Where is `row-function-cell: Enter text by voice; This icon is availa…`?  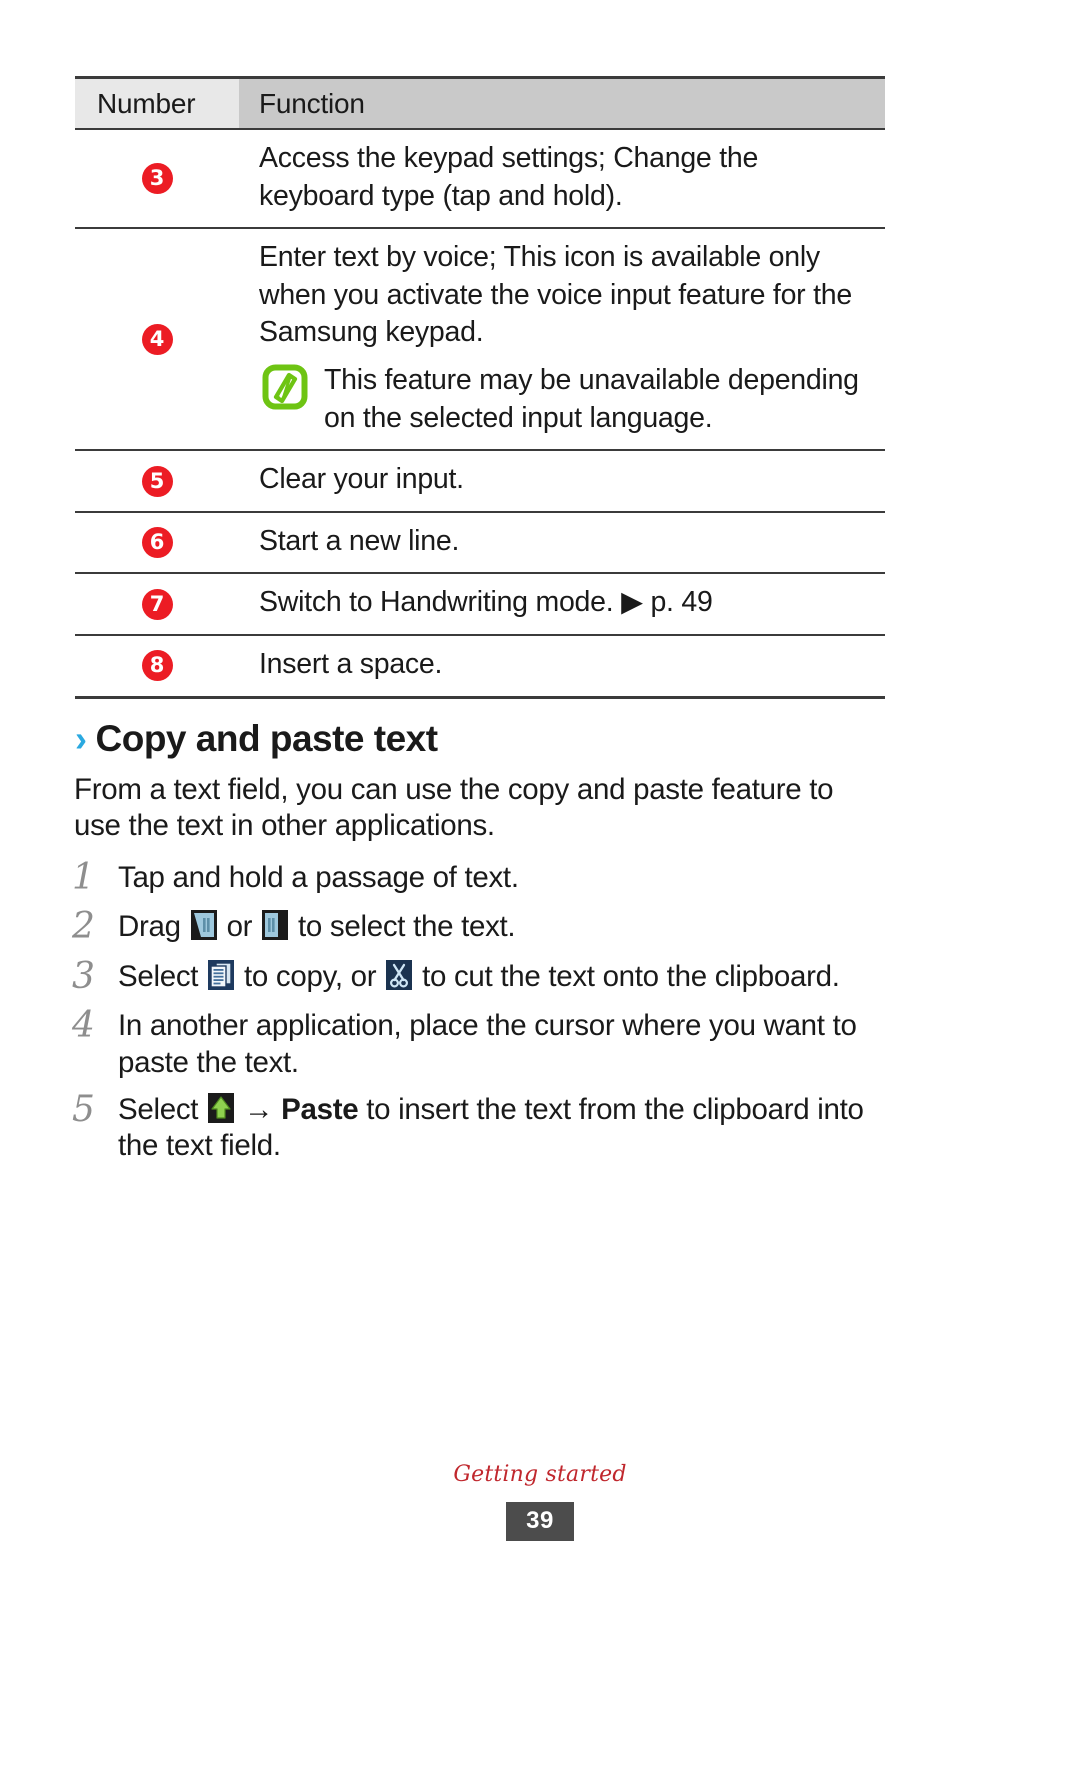 row-function-cell: Enter text by voice; This icon is availa… is located at coordinates (562, 340).